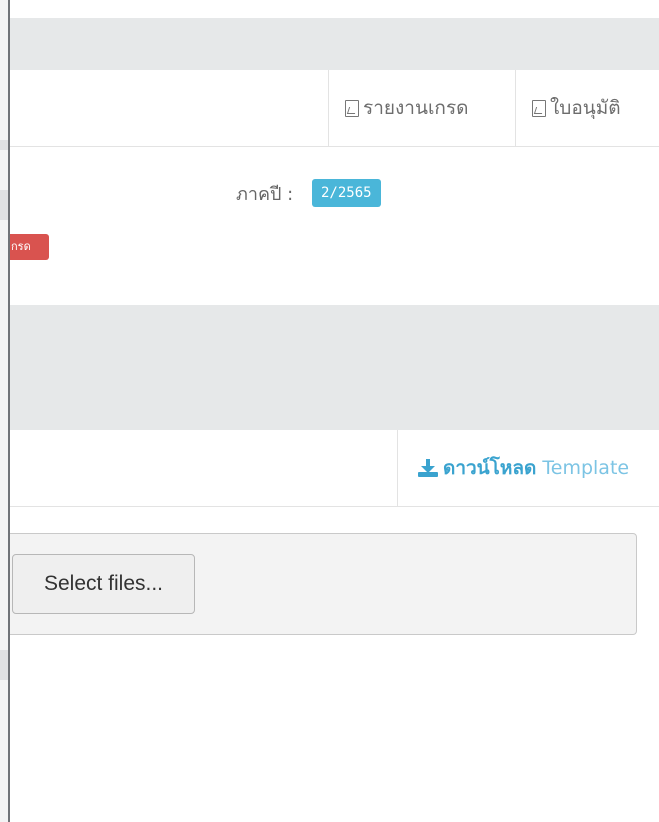 The width and height of the screenshot is (659, 822). What do you see at coordinates (334, 468) in the screenshot?
I see `download-toolbar: ดาวน์โหลด Template` at bounding box center [334, 468].